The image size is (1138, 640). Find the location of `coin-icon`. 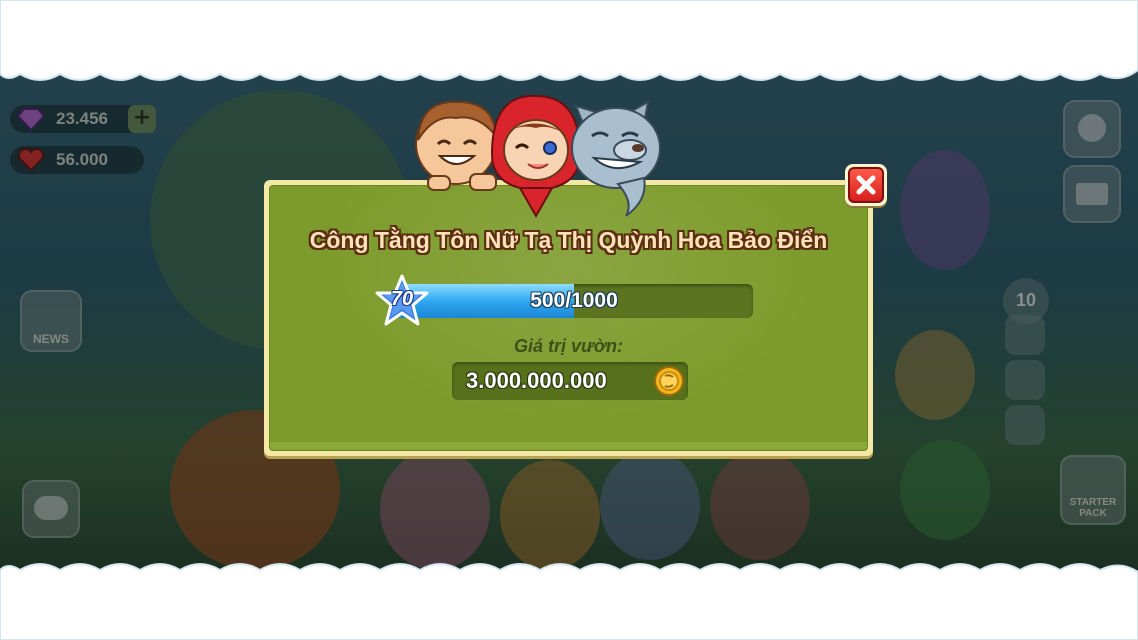

coin-icon is located at coordinates (669, 381).